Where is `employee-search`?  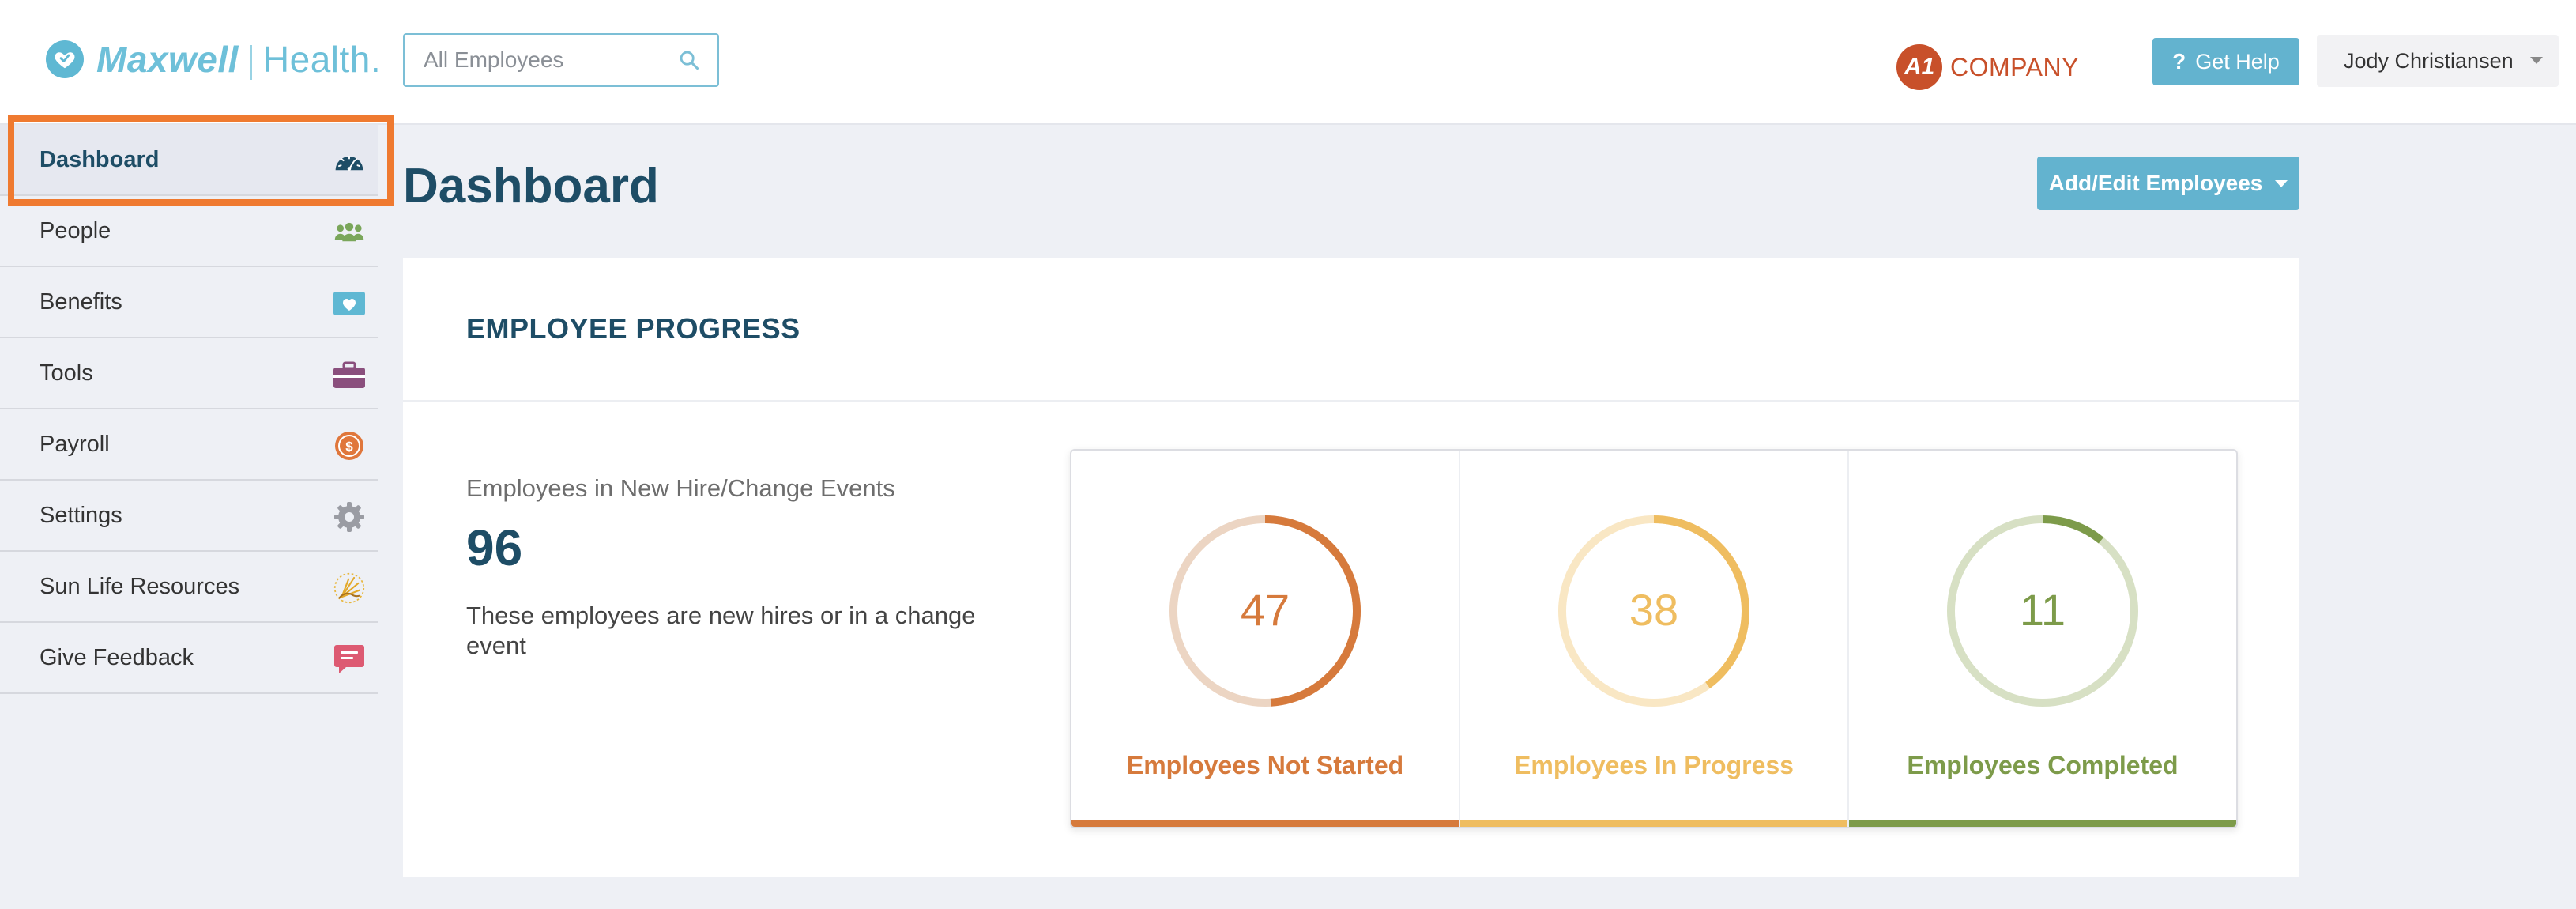
employee-search is located at coordinates (561, 60).